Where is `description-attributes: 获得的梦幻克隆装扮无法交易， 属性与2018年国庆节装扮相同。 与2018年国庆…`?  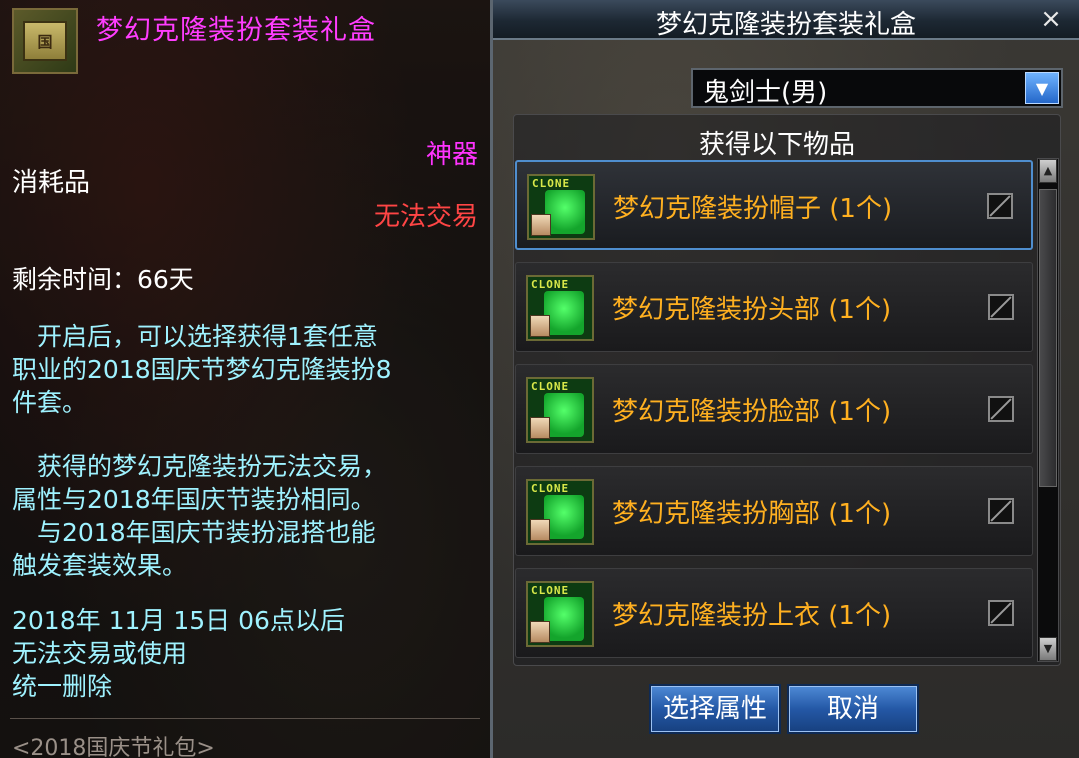 description-attributes: 获得的梦幻克隆装扮无法交易， 属性与2018年国庆节装扮相同。 与2018年国庆… is located at coordinates (247, 516).